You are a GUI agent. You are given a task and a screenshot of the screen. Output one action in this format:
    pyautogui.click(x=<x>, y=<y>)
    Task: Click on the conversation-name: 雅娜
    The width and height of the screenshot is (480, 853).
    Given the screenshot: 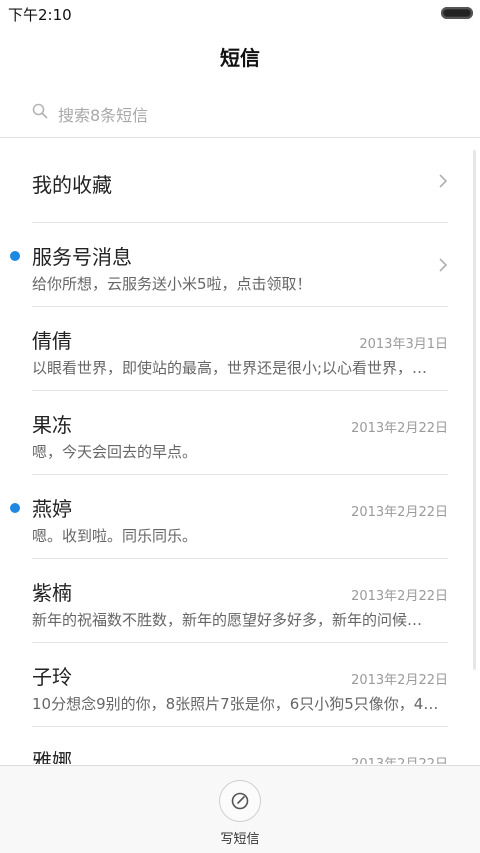 What is the action you would take?
    pyautogui.click(x=52, y=756)
    